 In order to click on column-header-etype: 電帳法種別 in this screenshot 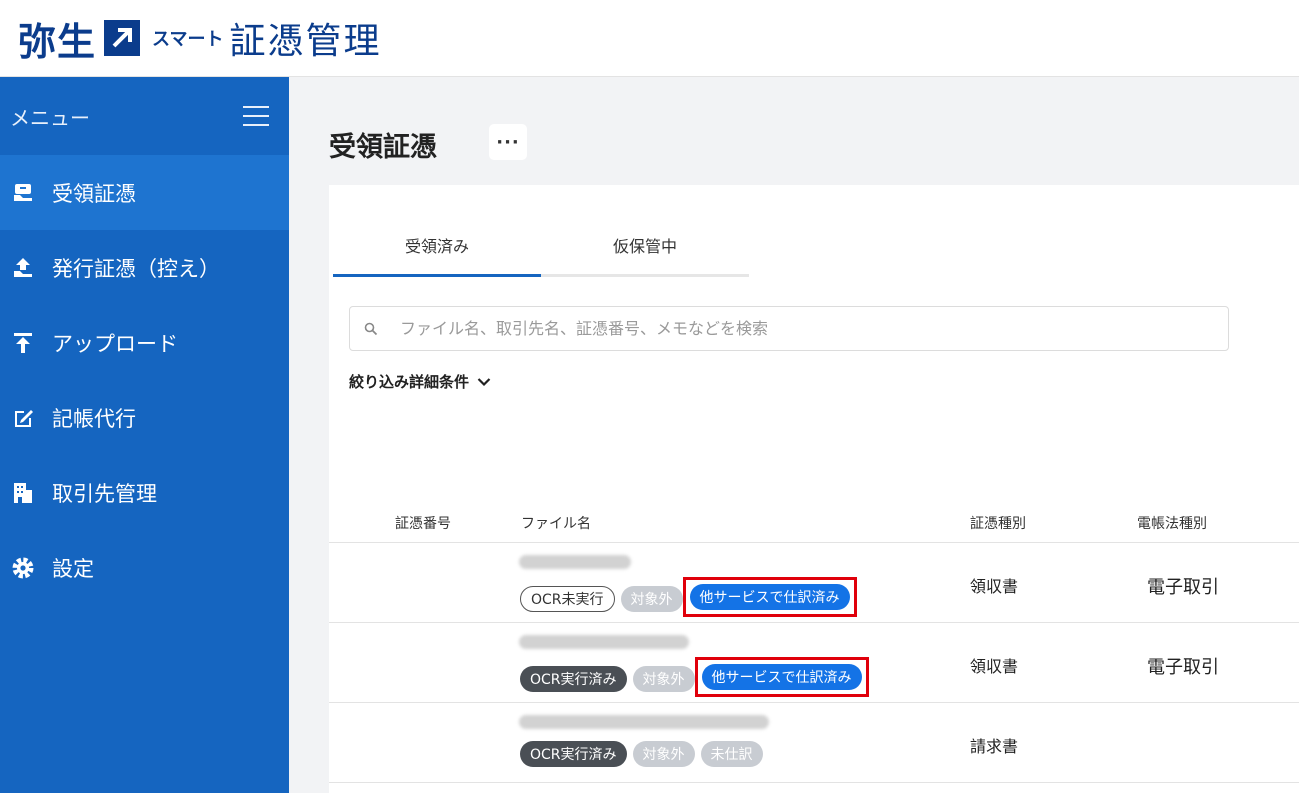, I will do `click(1172, 523)`.